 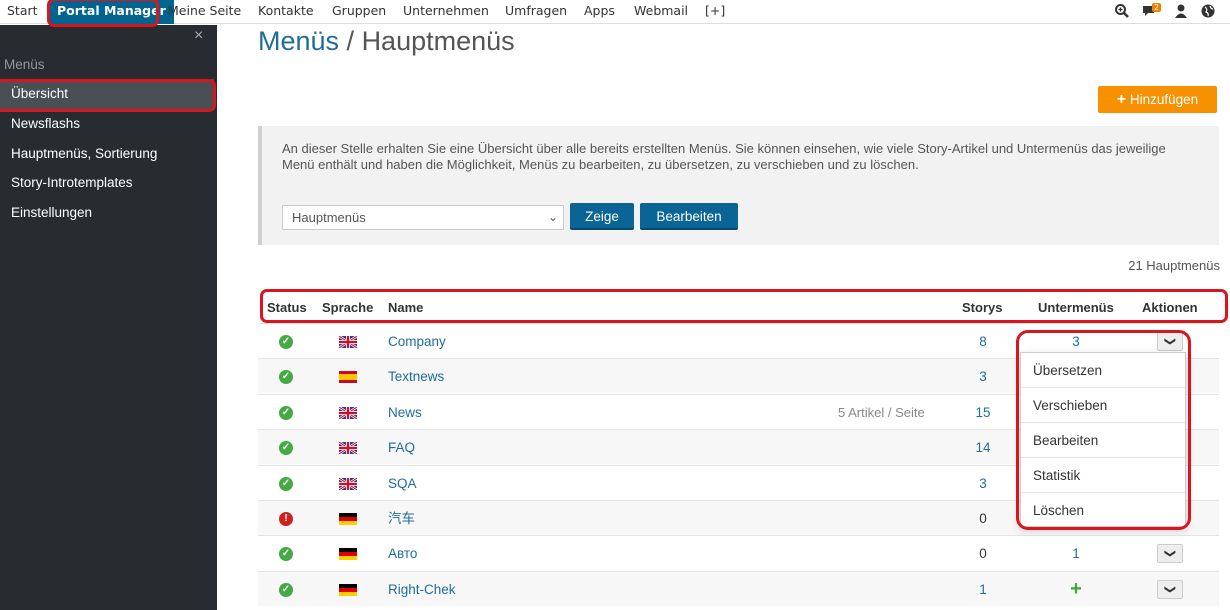 What do you see at coordinates (423, 217) in the screenshot?
I see `menu-type-select: Hauptmenüs ⌄` at bounding box center [423, 217].